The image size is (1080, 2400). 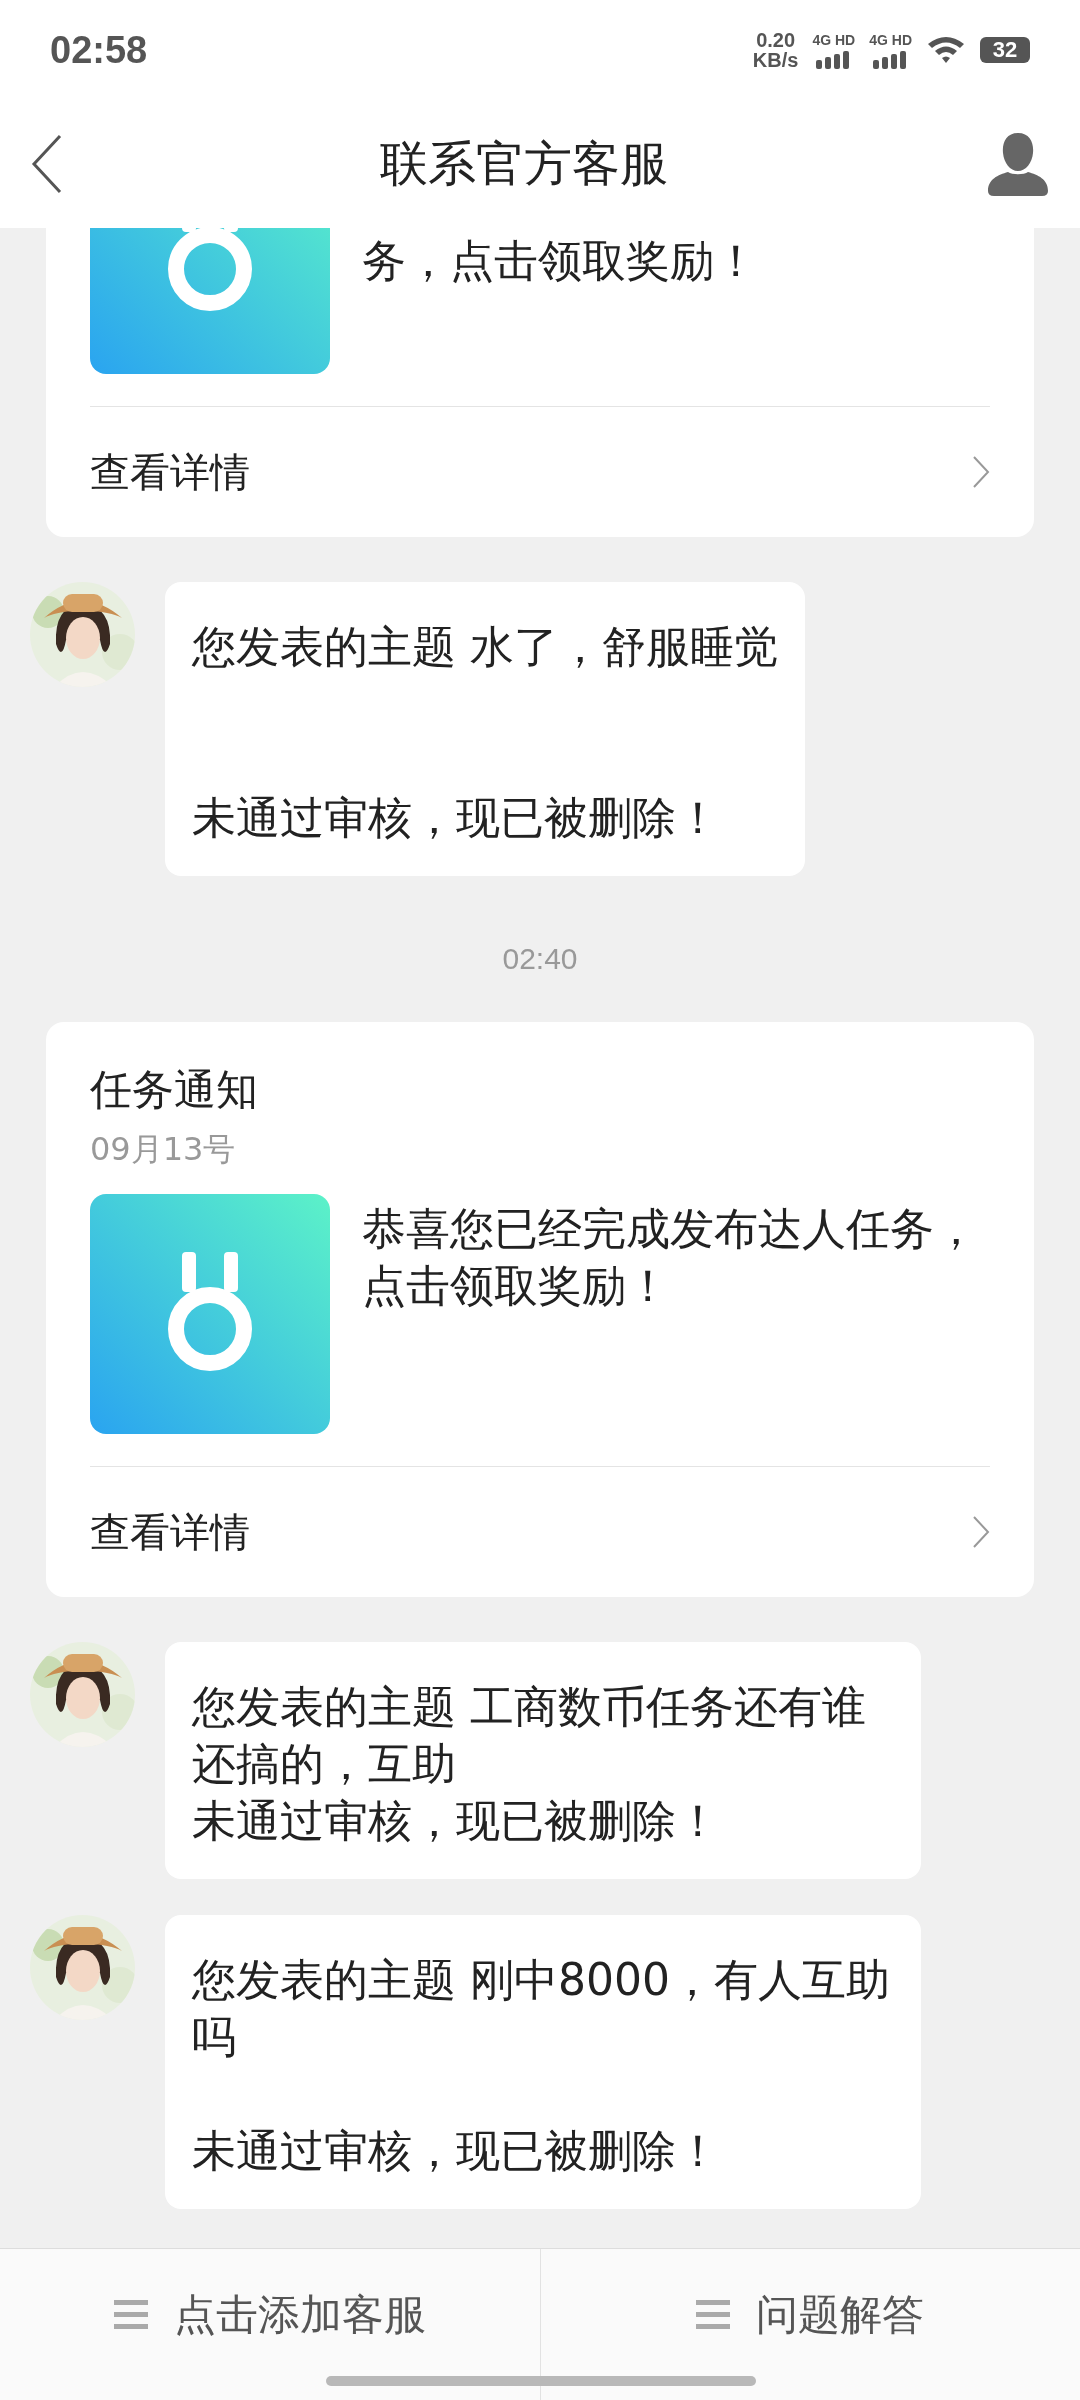 I want to click on battery-level: 32, so click(x=1005, y=50).